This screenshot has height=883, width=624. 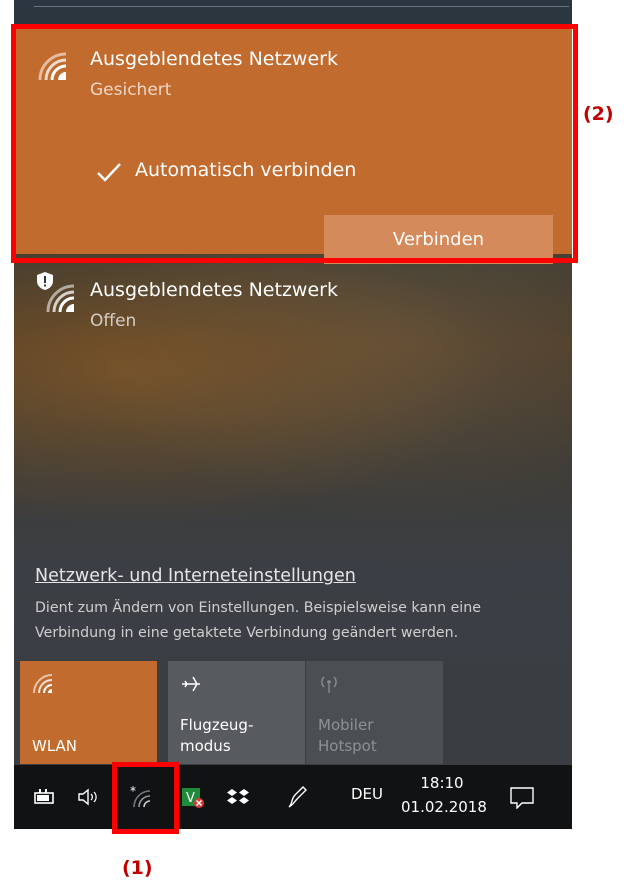 What do you see at coordinates (190, 798) in the screenshot?
I see `svg-text: V` at bounding box center [190, 798].